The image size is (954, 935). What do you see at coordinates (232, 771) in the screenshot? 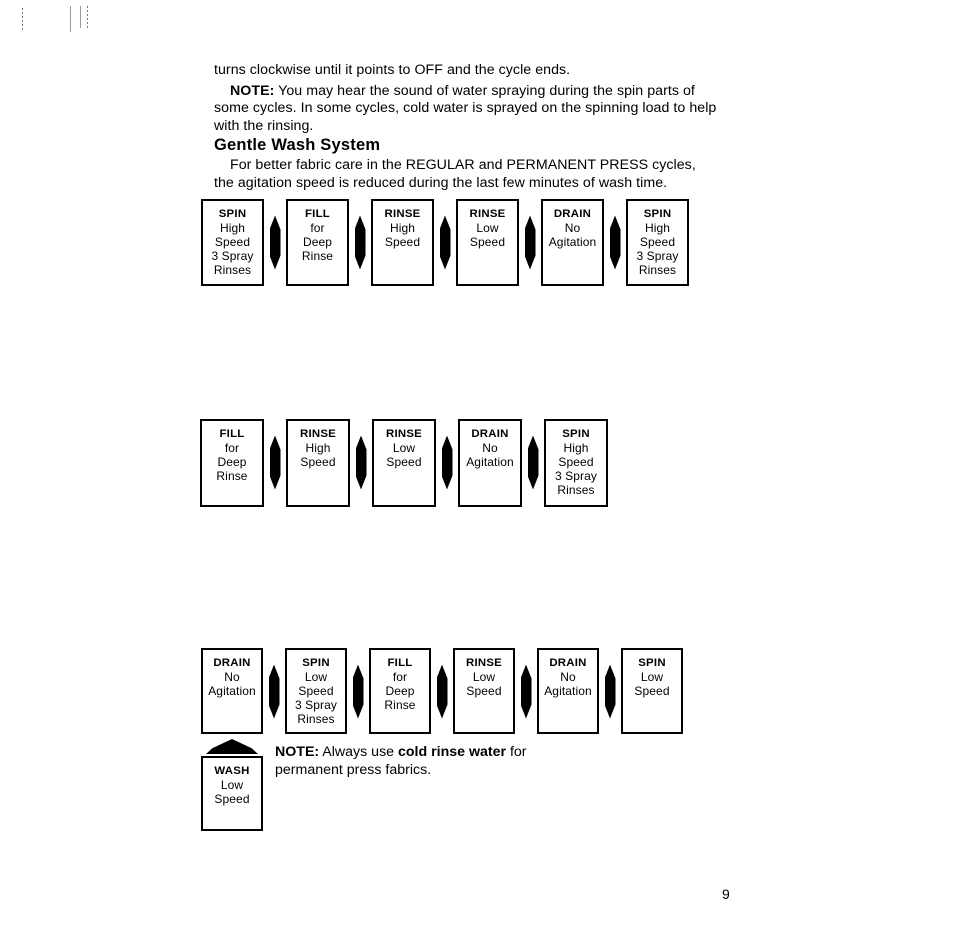
I see `flow-box-title: WASH` at bounding box center [232, 771].